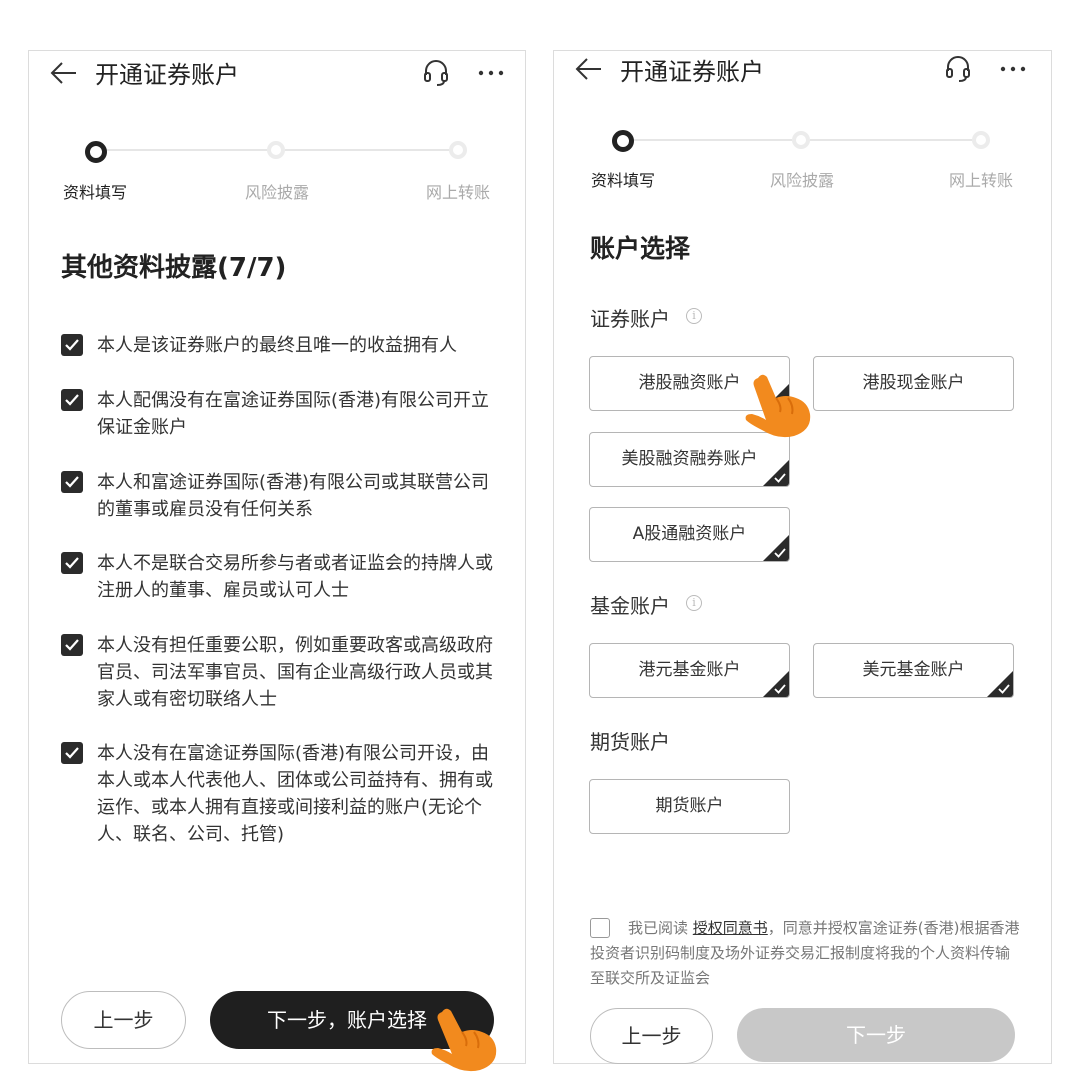 Image resolution: width=1080 pixels, height=1078 pixels. I want to click on account-option-hk-cash: 港股现金账户, so click(913, 383).